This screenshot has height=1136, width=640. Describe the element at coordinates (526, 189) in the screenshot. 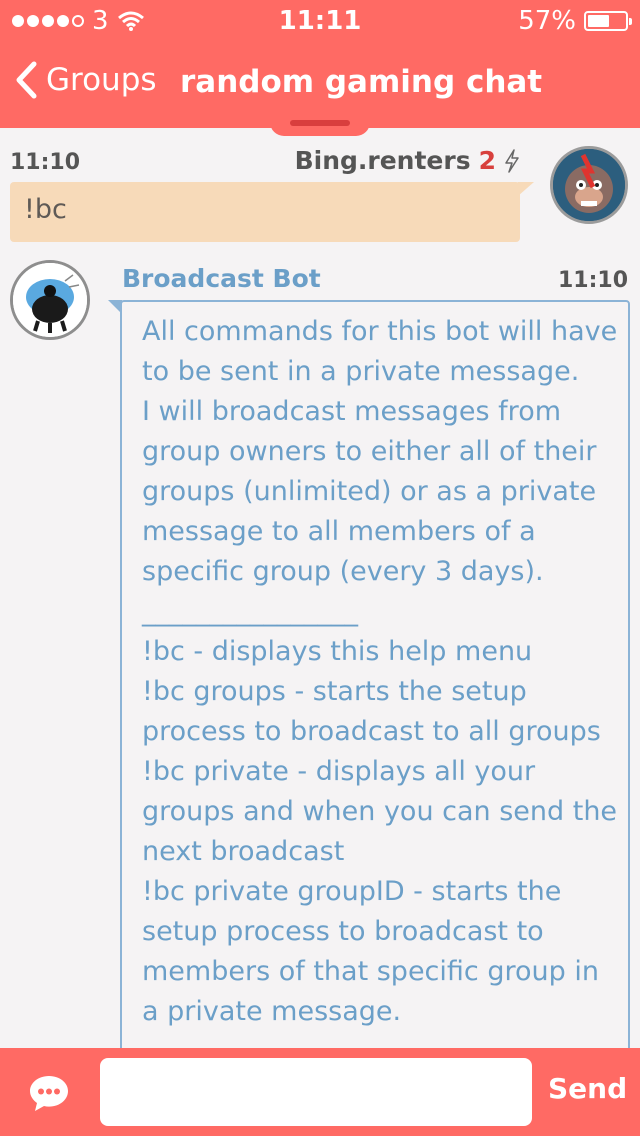

I see `bubble-tail` at that location.